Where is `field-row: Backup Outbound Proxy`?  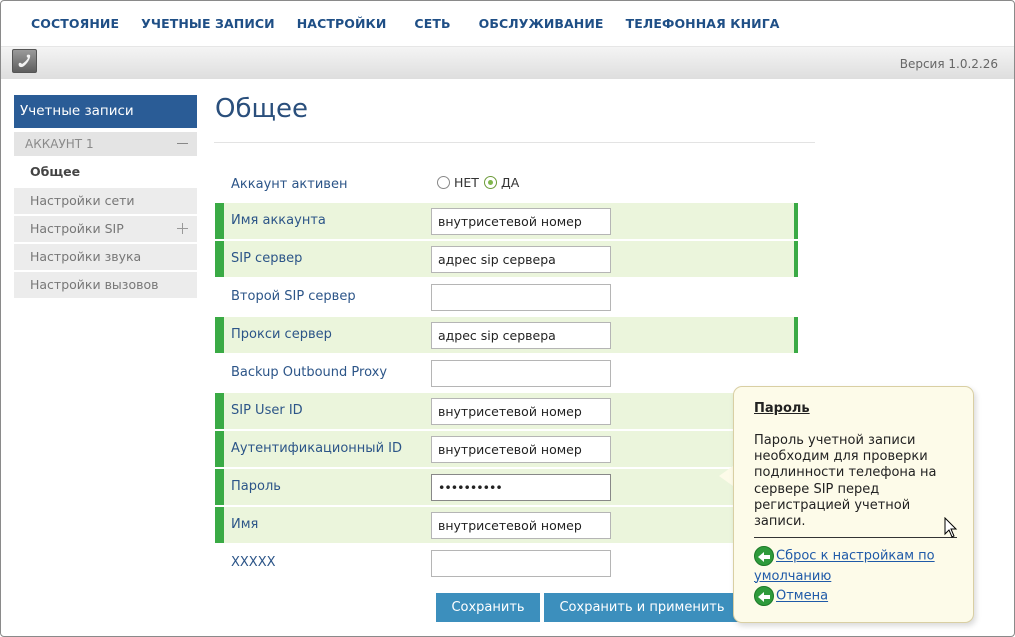
field-row: Backup Outbound Proxy is located at coordinates (506, 373).